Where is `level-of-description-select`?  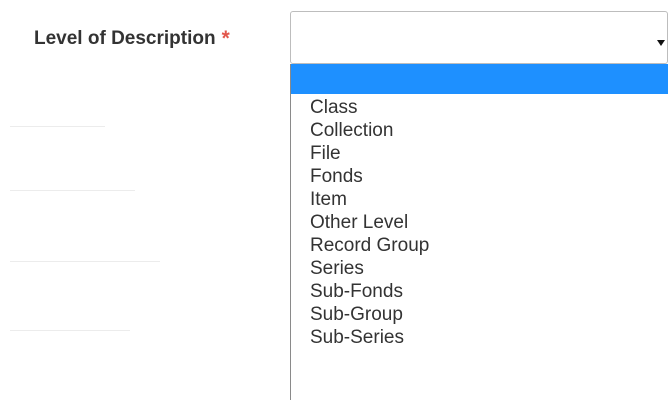 level-of-description-select is located at coordinates (479, 37).